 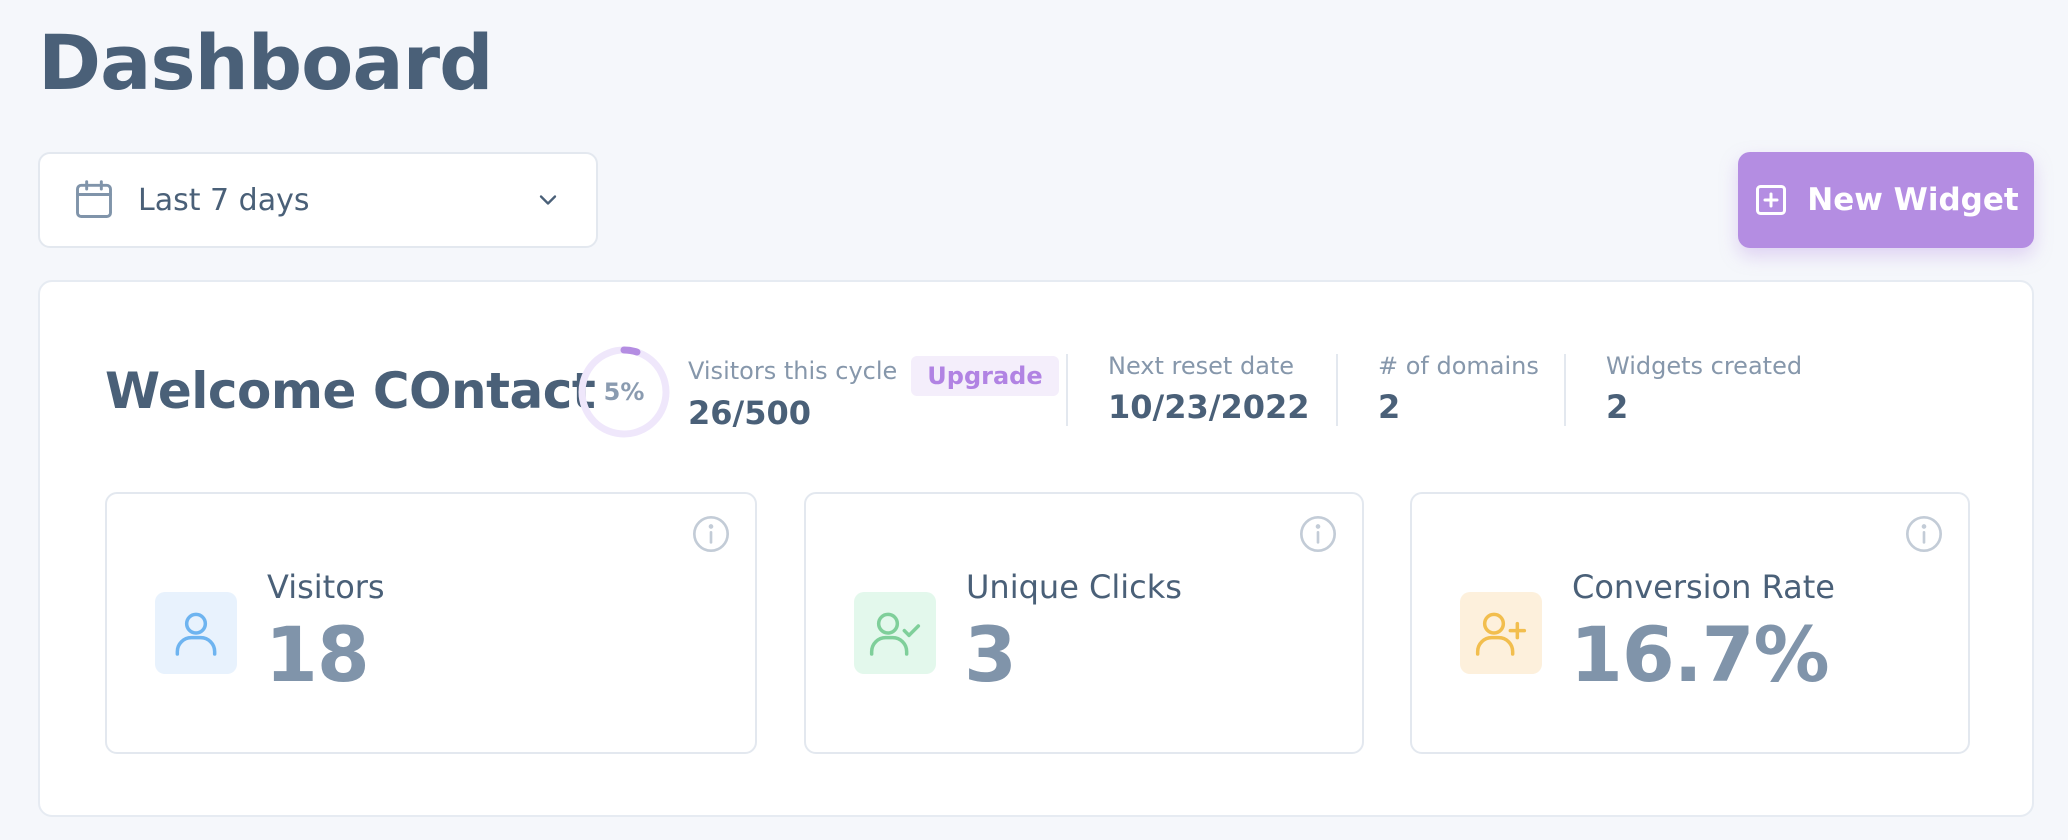 What do you see at coordinates (1458, 389) in the screenshot?
I see `domains-stat: # of domains 2` at bounding box center [1458, 389].